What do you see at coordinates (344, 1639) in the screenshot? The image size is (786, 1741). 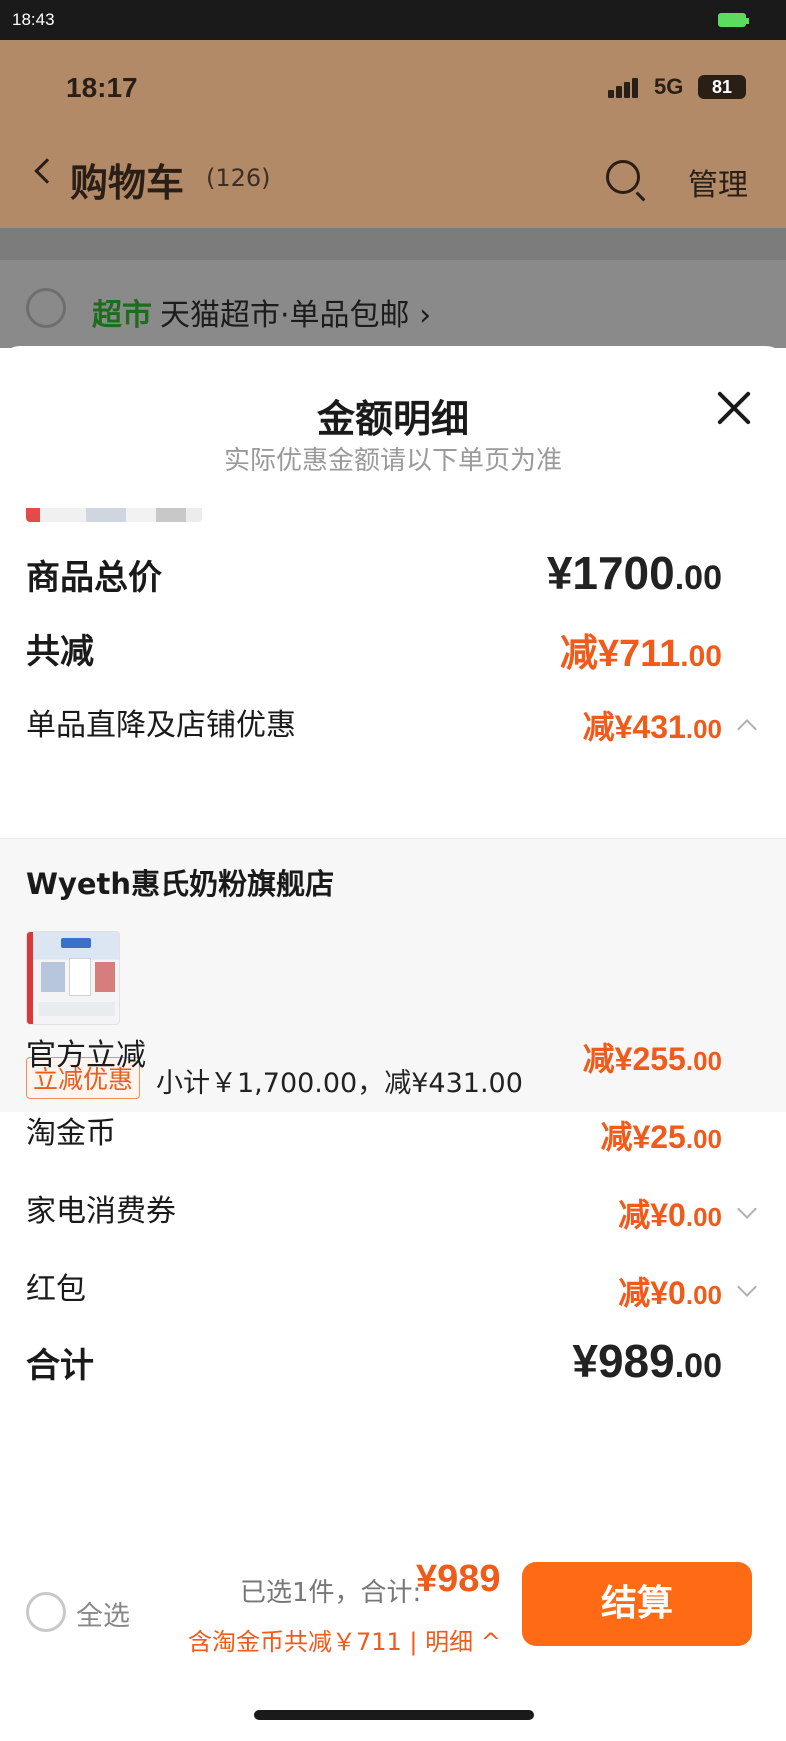 I see `discount-detail-link: 含淘金币共减￥711 | 明细 ^` at bounding box center [344, 1639].